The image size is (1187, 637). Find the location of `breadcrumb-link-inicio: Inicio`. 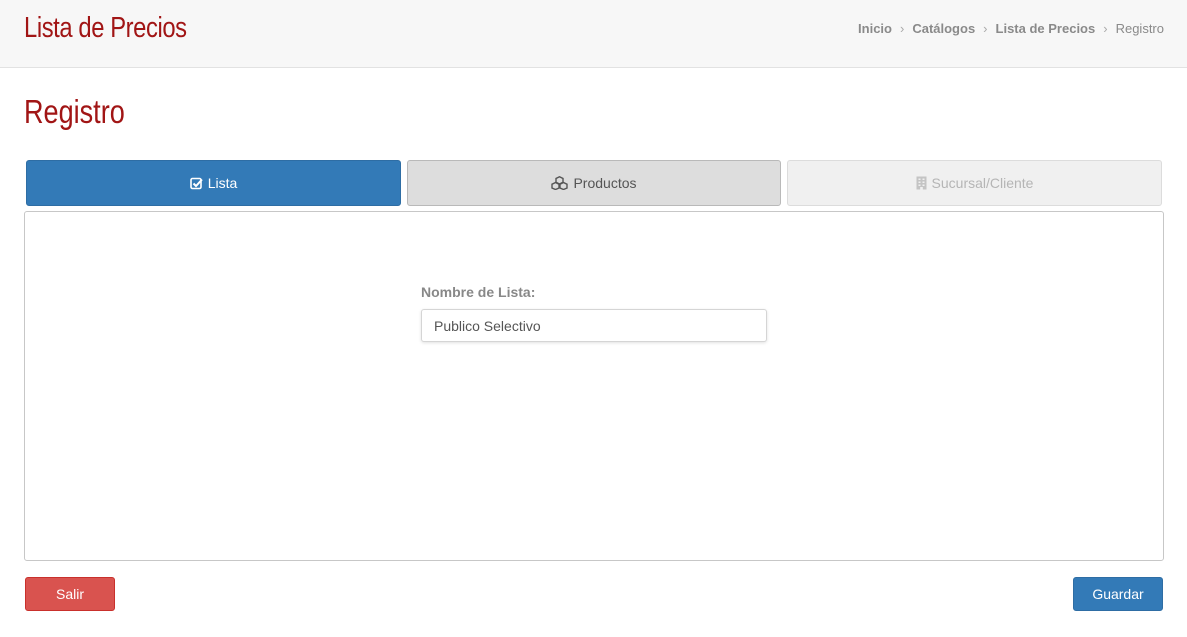

breadcrumb-link-inicio: Inicio is located at coordinates (875, 28).